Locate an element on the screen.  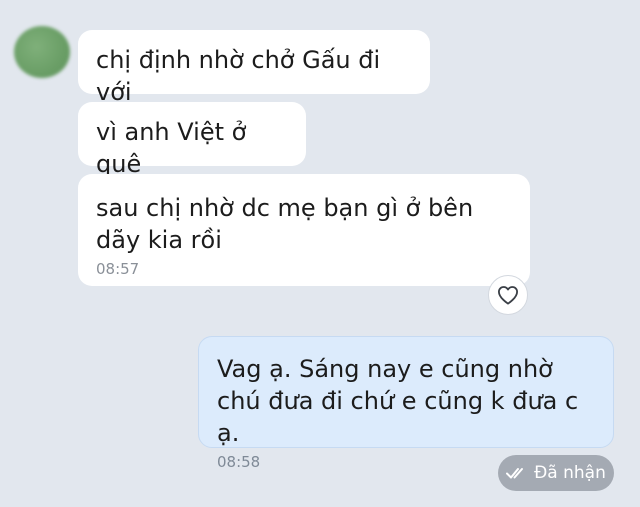
react-heart-button is located at coordinates (508, 295).